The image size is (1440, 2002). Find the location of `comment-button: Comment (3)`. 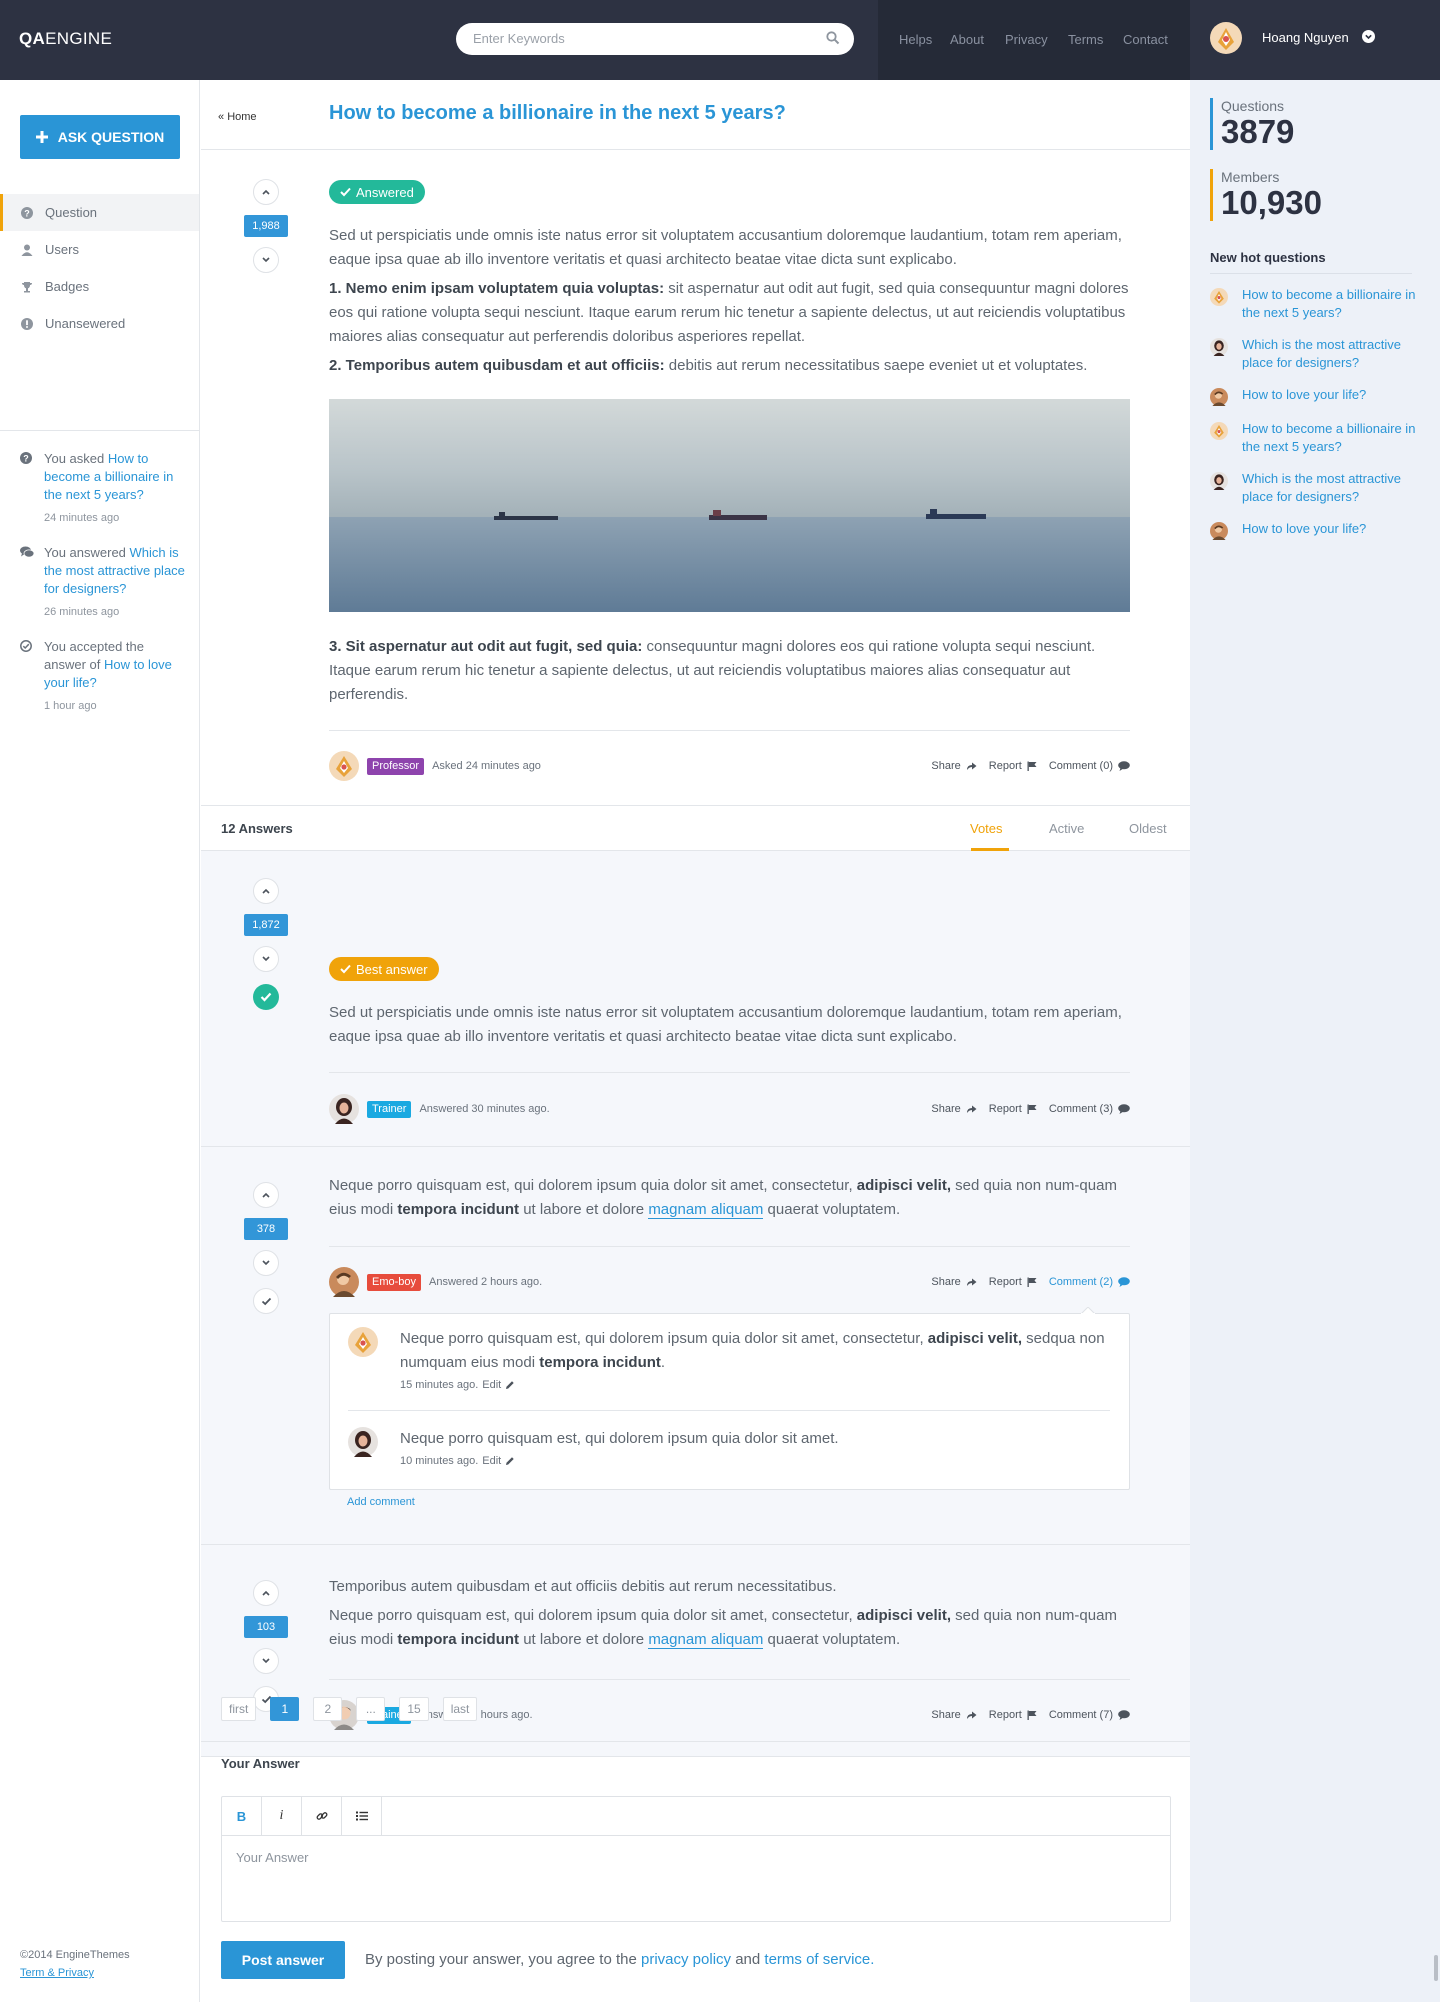

comment-button: Comment (3) is located at coordinates (1089, 1109).